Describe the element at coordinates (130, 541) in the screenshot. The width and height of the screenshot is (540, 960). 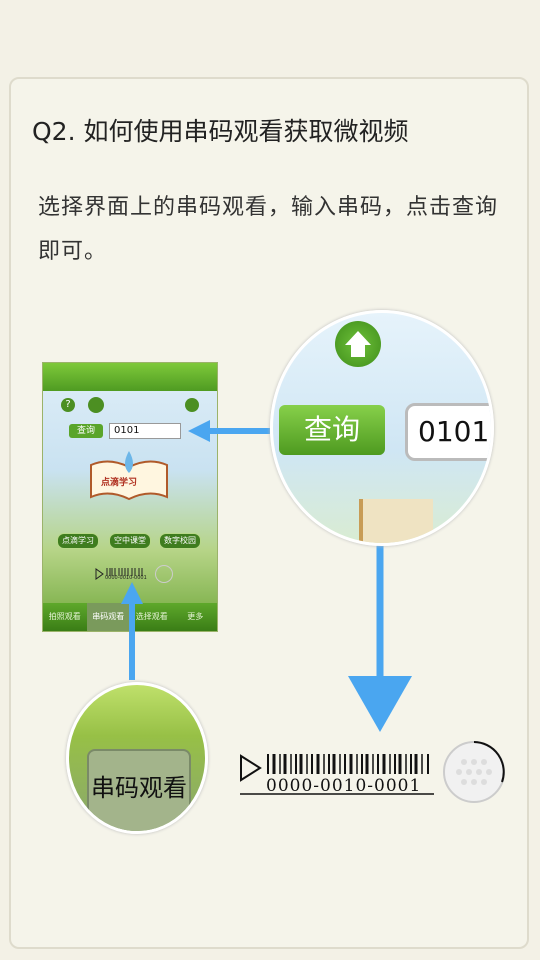
I see `phone-button-classroom: 空中课堂` at that location.